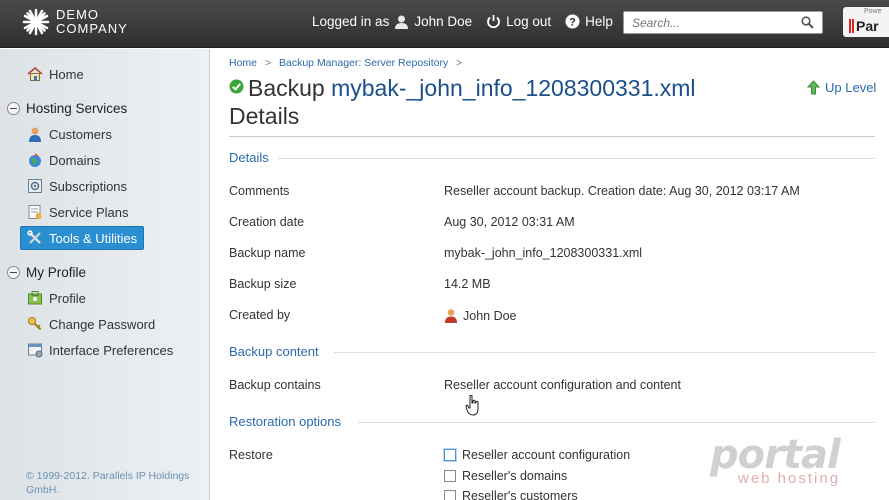  What do you see at coordinates (813, 87) in the screenshot?
I see `up-arrow-icon` at bounding box center [813, 87].